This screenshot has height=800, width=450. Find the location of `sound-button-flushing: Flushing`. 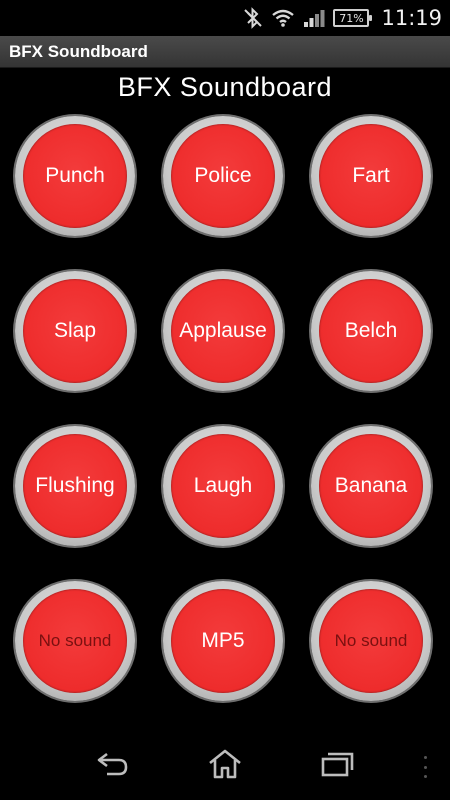

sound-button-flushing: Flushing is located at coordinates (75, 486).